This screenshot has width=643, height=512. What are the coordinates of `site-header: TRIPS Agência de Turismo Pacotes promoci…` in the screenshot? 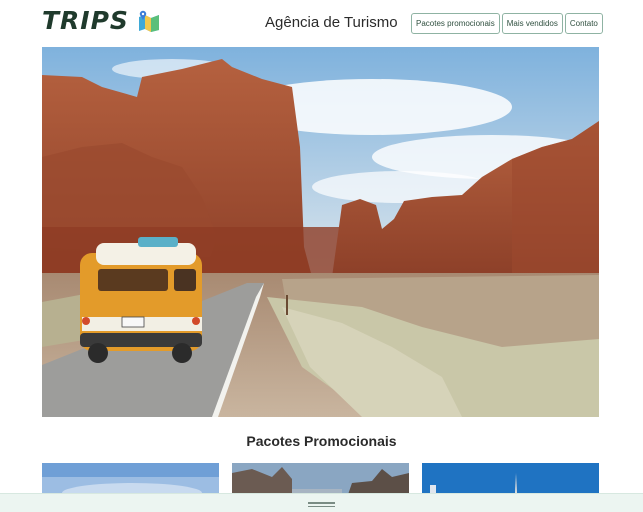 It's located at (321, 23).